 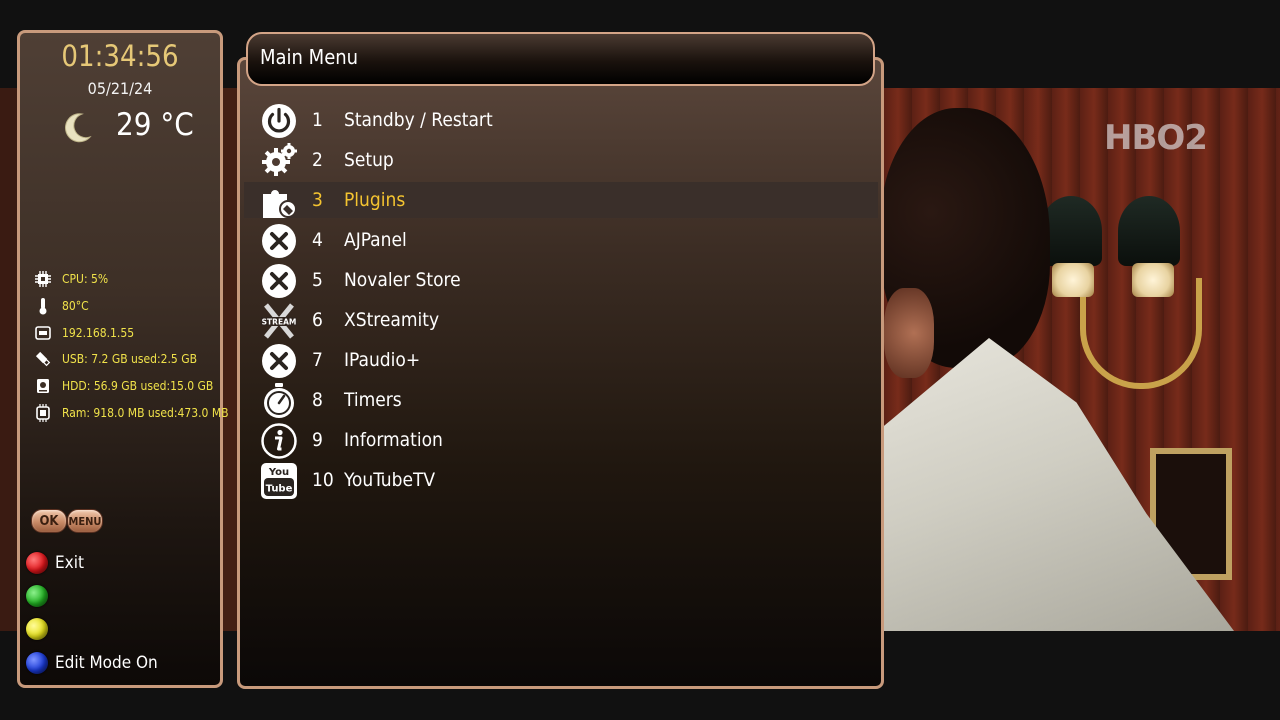 What do you see at coordinates (375, 240) in the screenshot?
I see `menu-item-label: AJPanel` at bounding box center [375, 240].